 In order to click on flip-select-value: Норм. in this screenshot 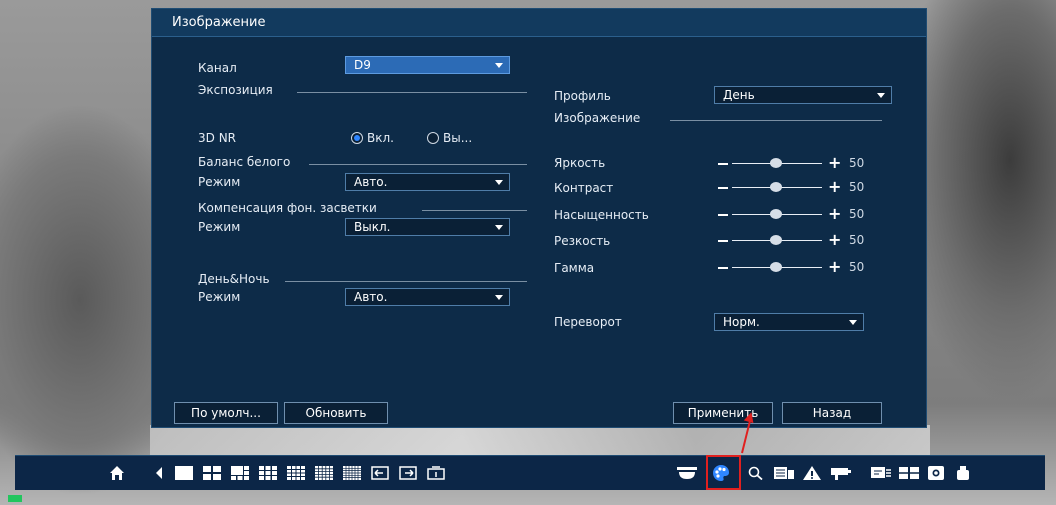, I will do `click(741, 322)`.